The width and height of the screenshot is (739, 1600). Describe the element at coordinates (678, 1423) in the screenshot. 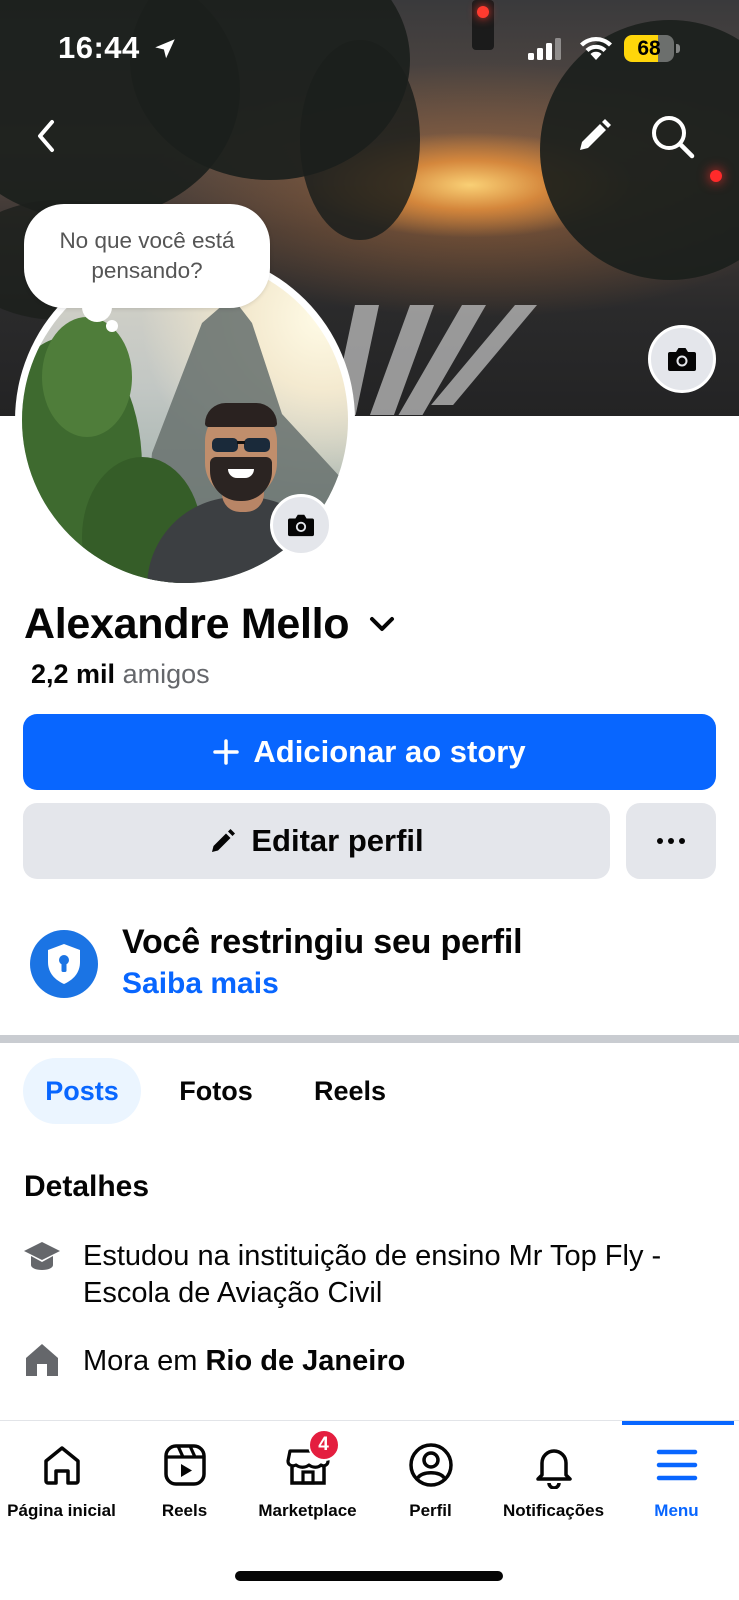

I see `nav-active-indicator` at that location.